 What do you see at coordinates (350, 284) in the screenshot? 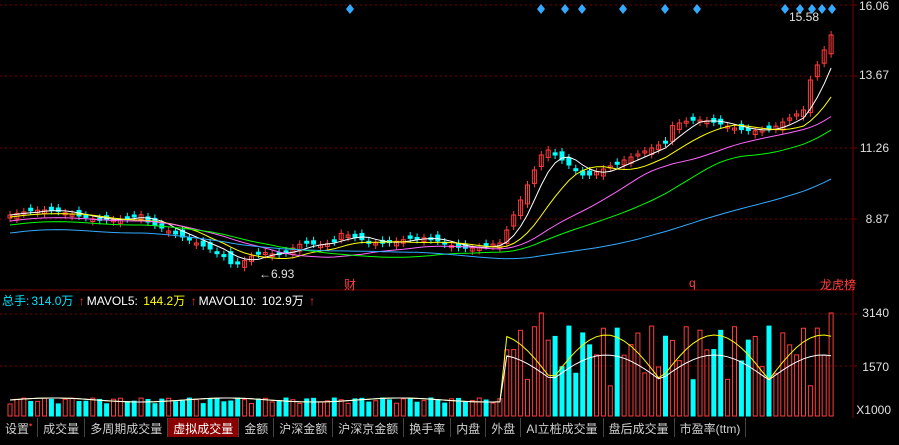
I see `marker-cai: 财` at bounding box center [350, 284].